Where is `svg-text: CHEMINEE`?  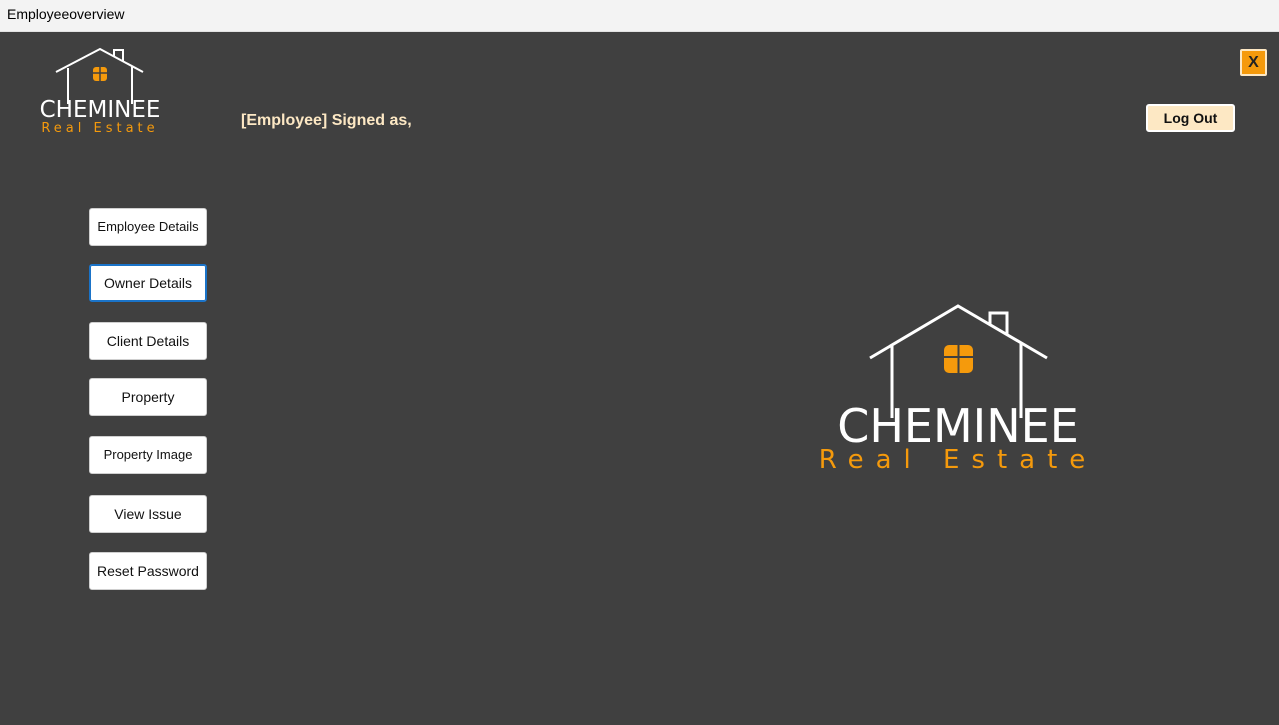 svg-text: CHEMINEE is located at coordinates (100, 110).